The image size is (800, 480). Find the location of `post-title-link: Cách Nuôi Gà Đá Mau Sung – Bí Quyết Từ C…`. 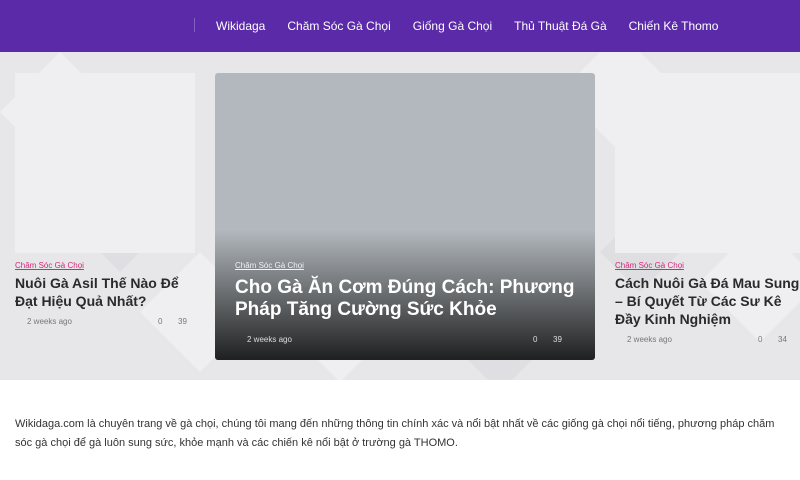

post-title-link: Cách Nuôi Gà Đá Mau Sung – Bí Quyết Từ C… is located at coordinates (707, 301).